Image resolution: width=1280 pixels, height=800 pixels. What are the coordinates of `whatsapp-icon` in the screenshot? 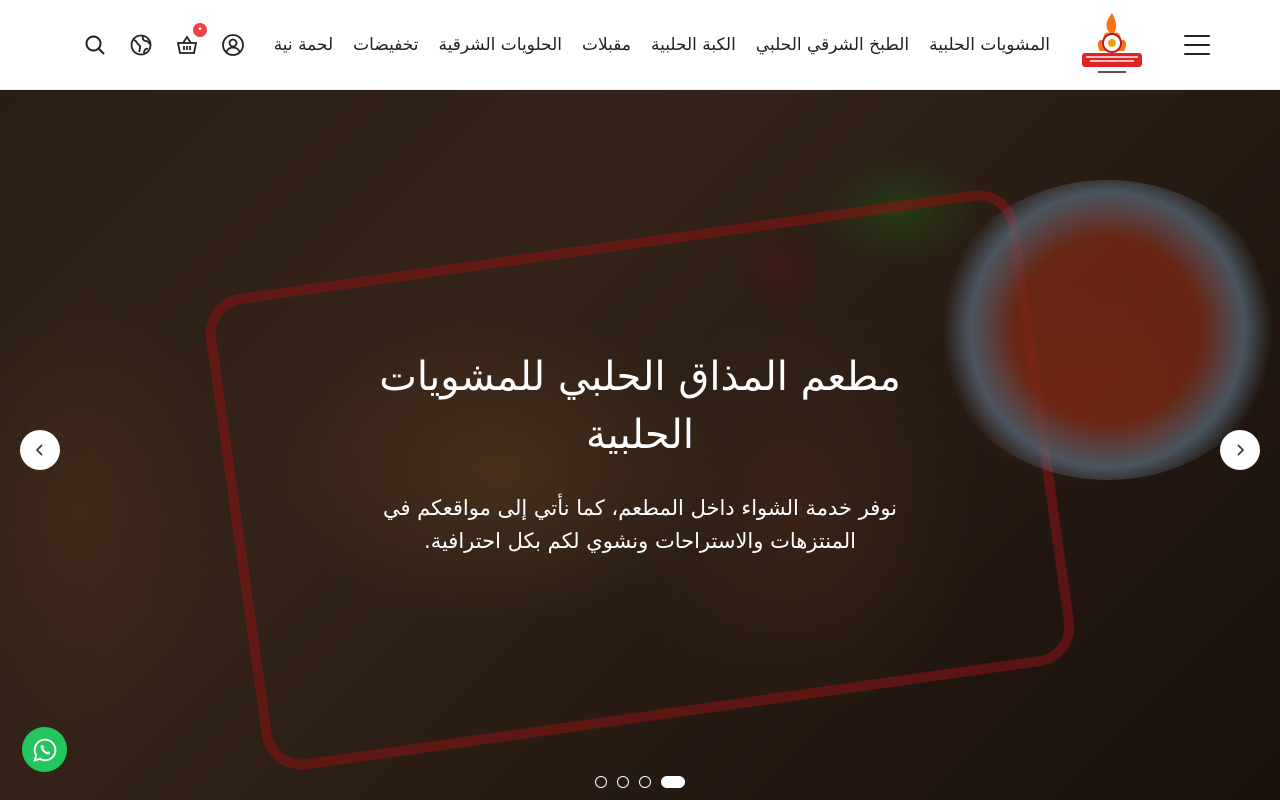 It's located at (44, 750).